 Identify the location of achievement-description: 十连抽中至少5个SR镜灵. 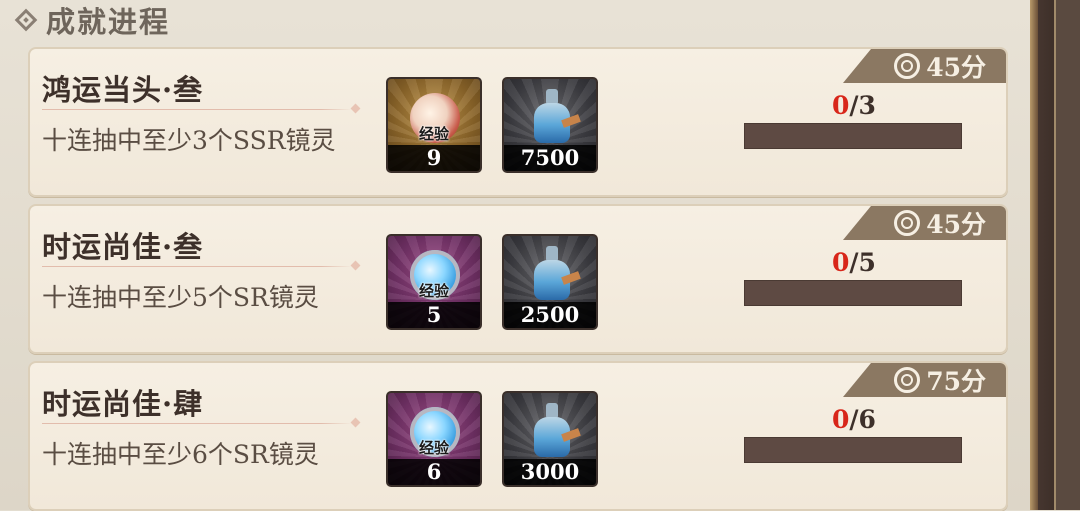
(180, 297).